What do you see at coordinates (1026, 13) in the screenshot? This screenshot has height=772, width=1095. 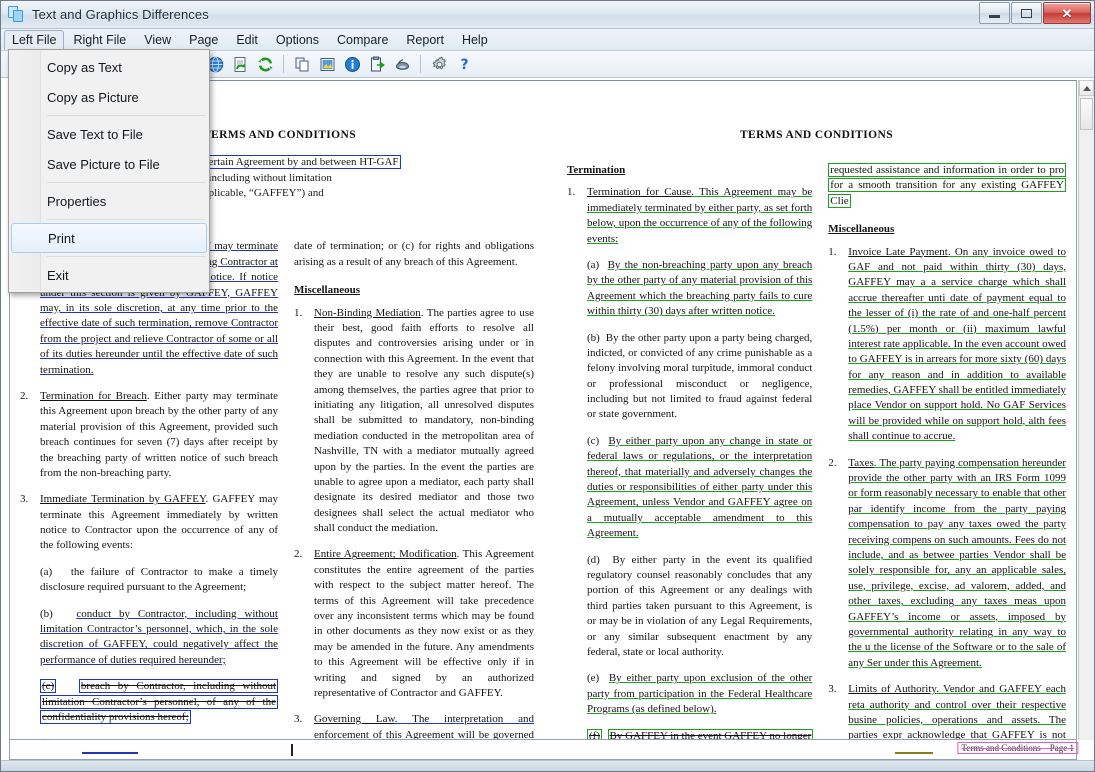 I see `maximize-button` at bounding box center [1026, 13].